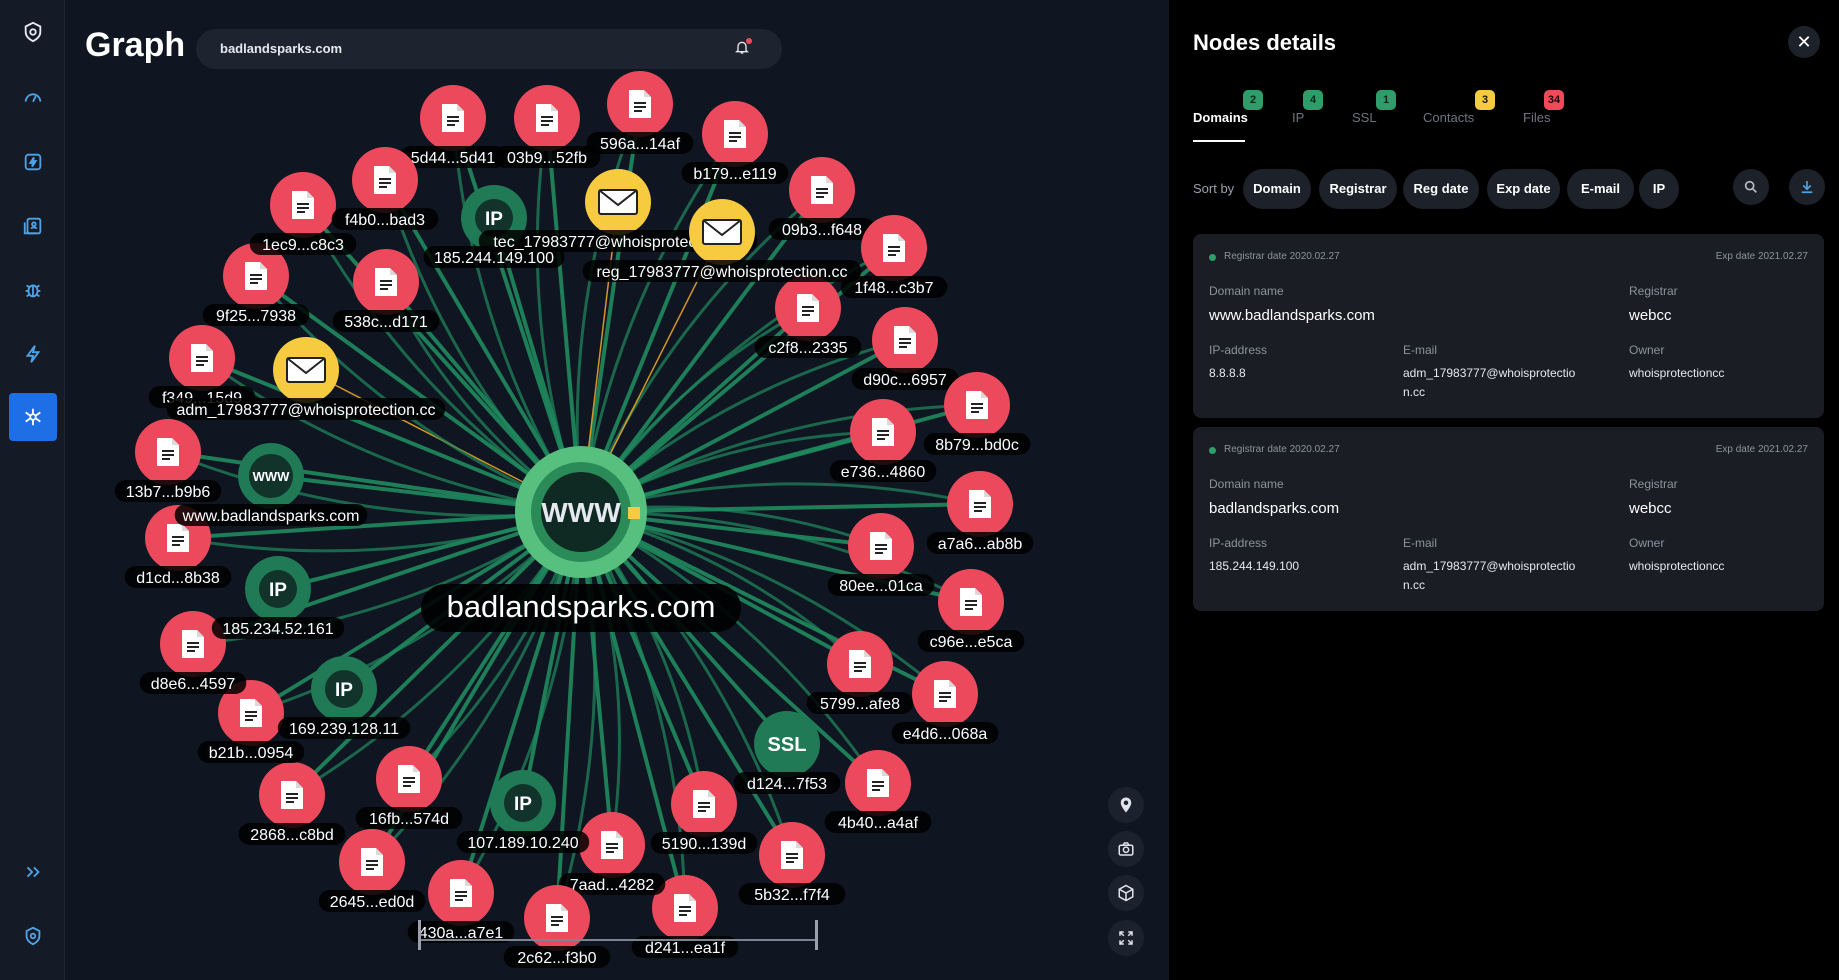  Describe the element at coordinates (1126, 893) in the screenshot. I see `cube-button` at that location.